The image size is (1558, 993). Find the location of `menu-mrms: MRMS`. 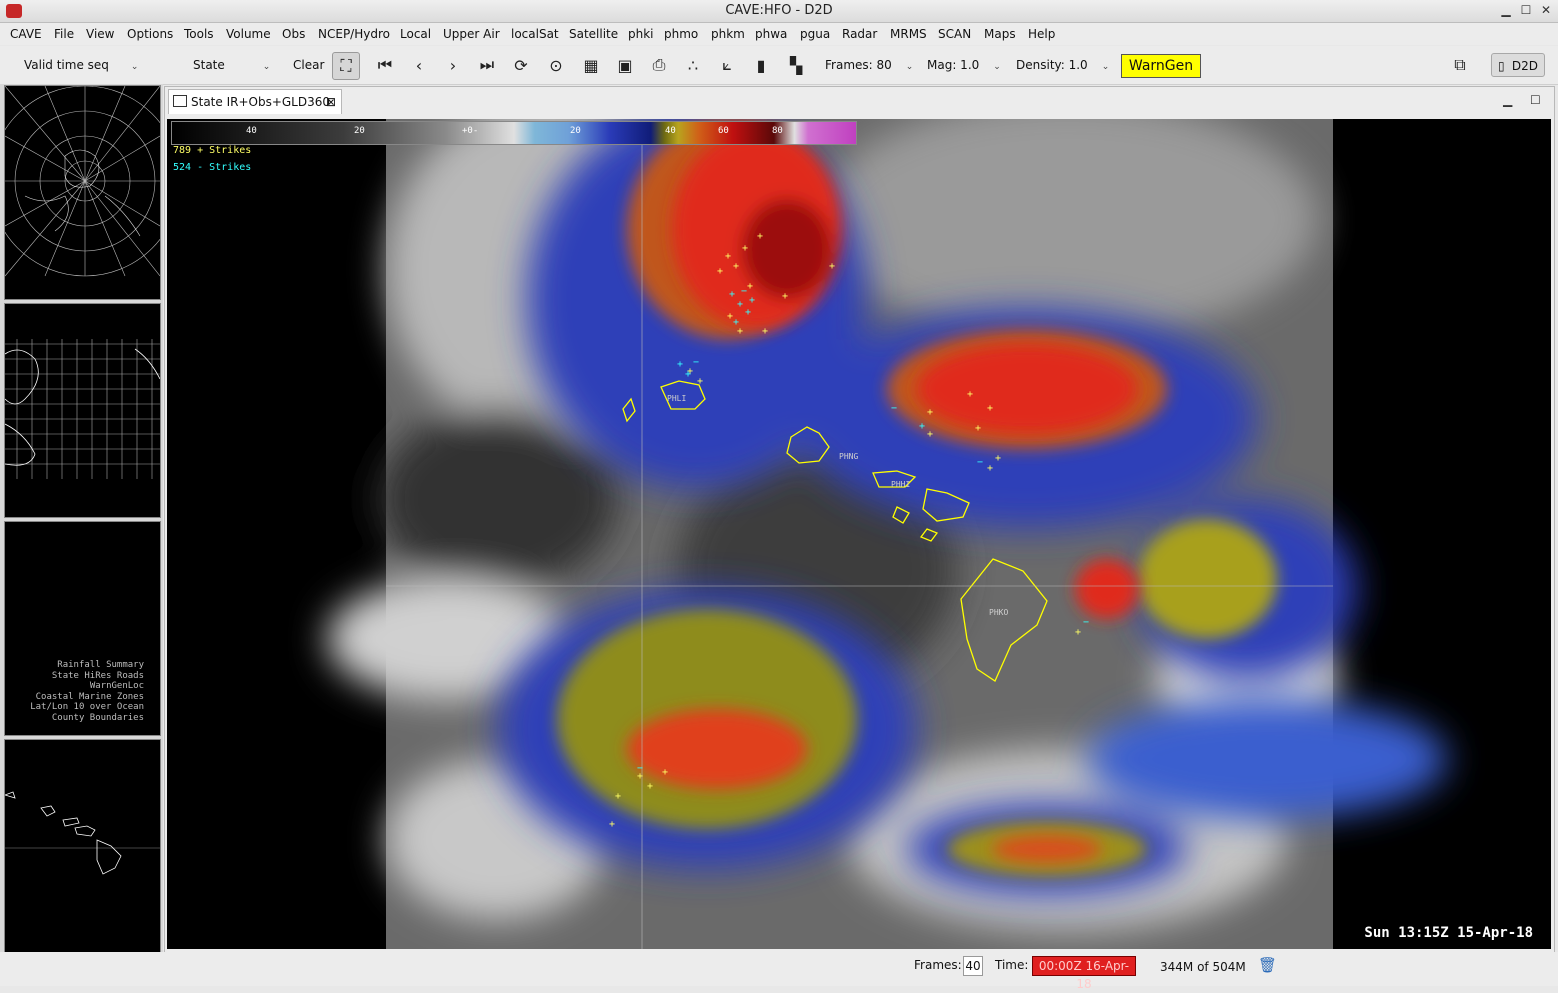

menu-mrms: MRMS is located at coordinates (908, 34).